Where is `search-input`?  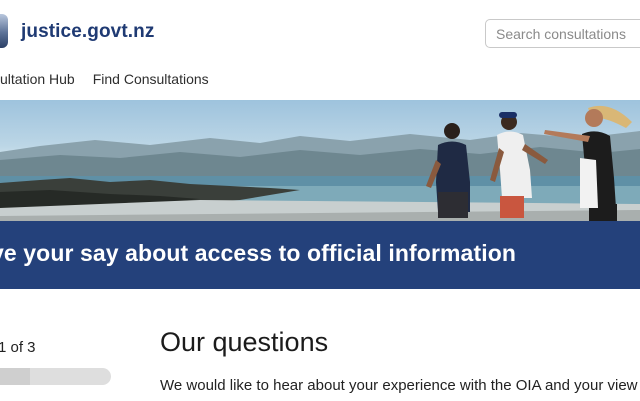 search-input is located at coordinates (562, 33).